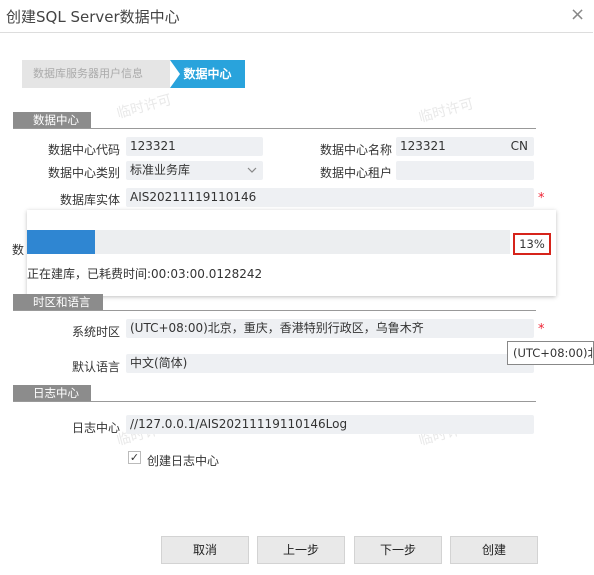 The image size is (594, 575). Describe the element at coordinates (330, 424) in the screenshot. I see `log-center-field: //127.0.0.1/AIS20211119110146Log` at that location.